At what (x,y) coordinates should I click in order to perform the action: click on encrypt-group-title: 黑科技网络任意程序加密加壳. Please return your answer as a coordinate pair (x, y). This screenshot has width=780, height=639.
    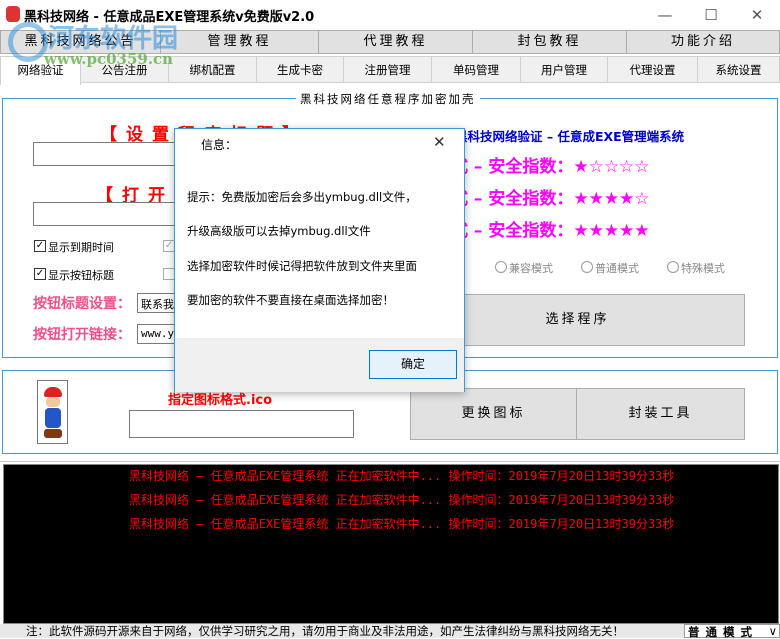
    Looking at the image, I should click on (388, 99).